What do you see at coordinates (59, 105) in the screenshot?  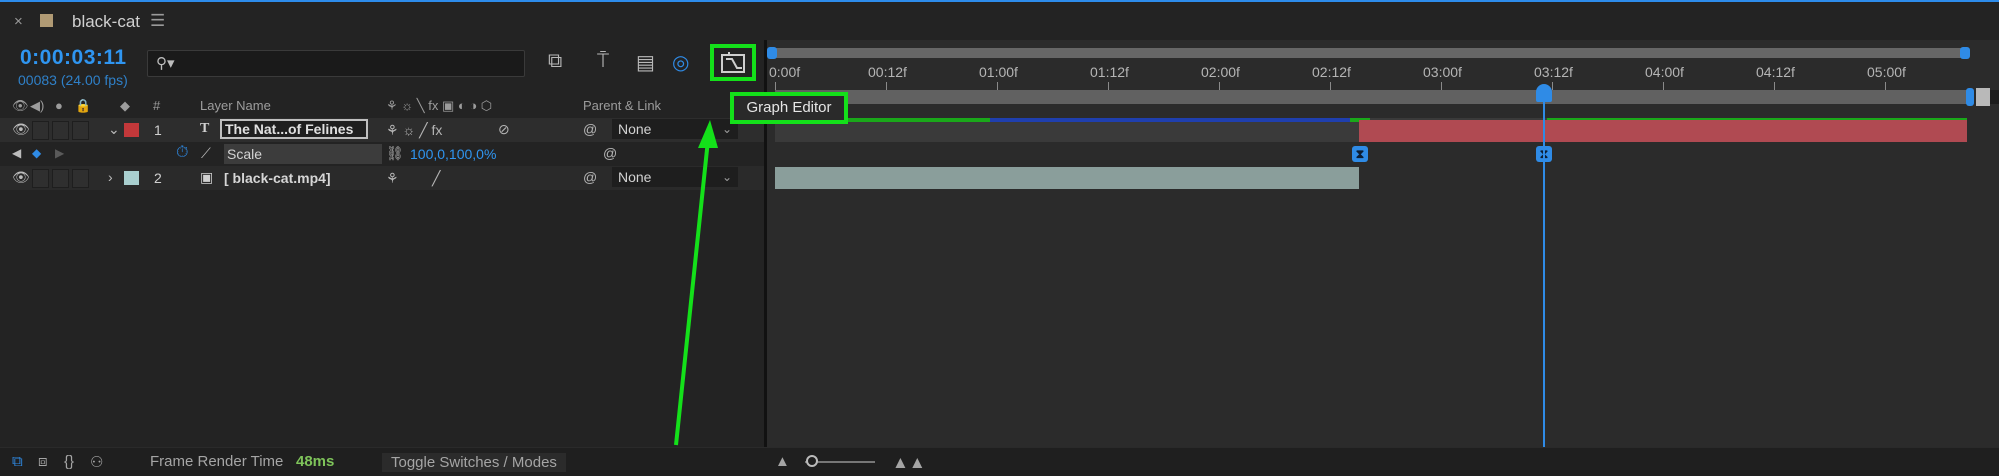 I see `solo-header-icon: ●` at bounding box center [59, 105].